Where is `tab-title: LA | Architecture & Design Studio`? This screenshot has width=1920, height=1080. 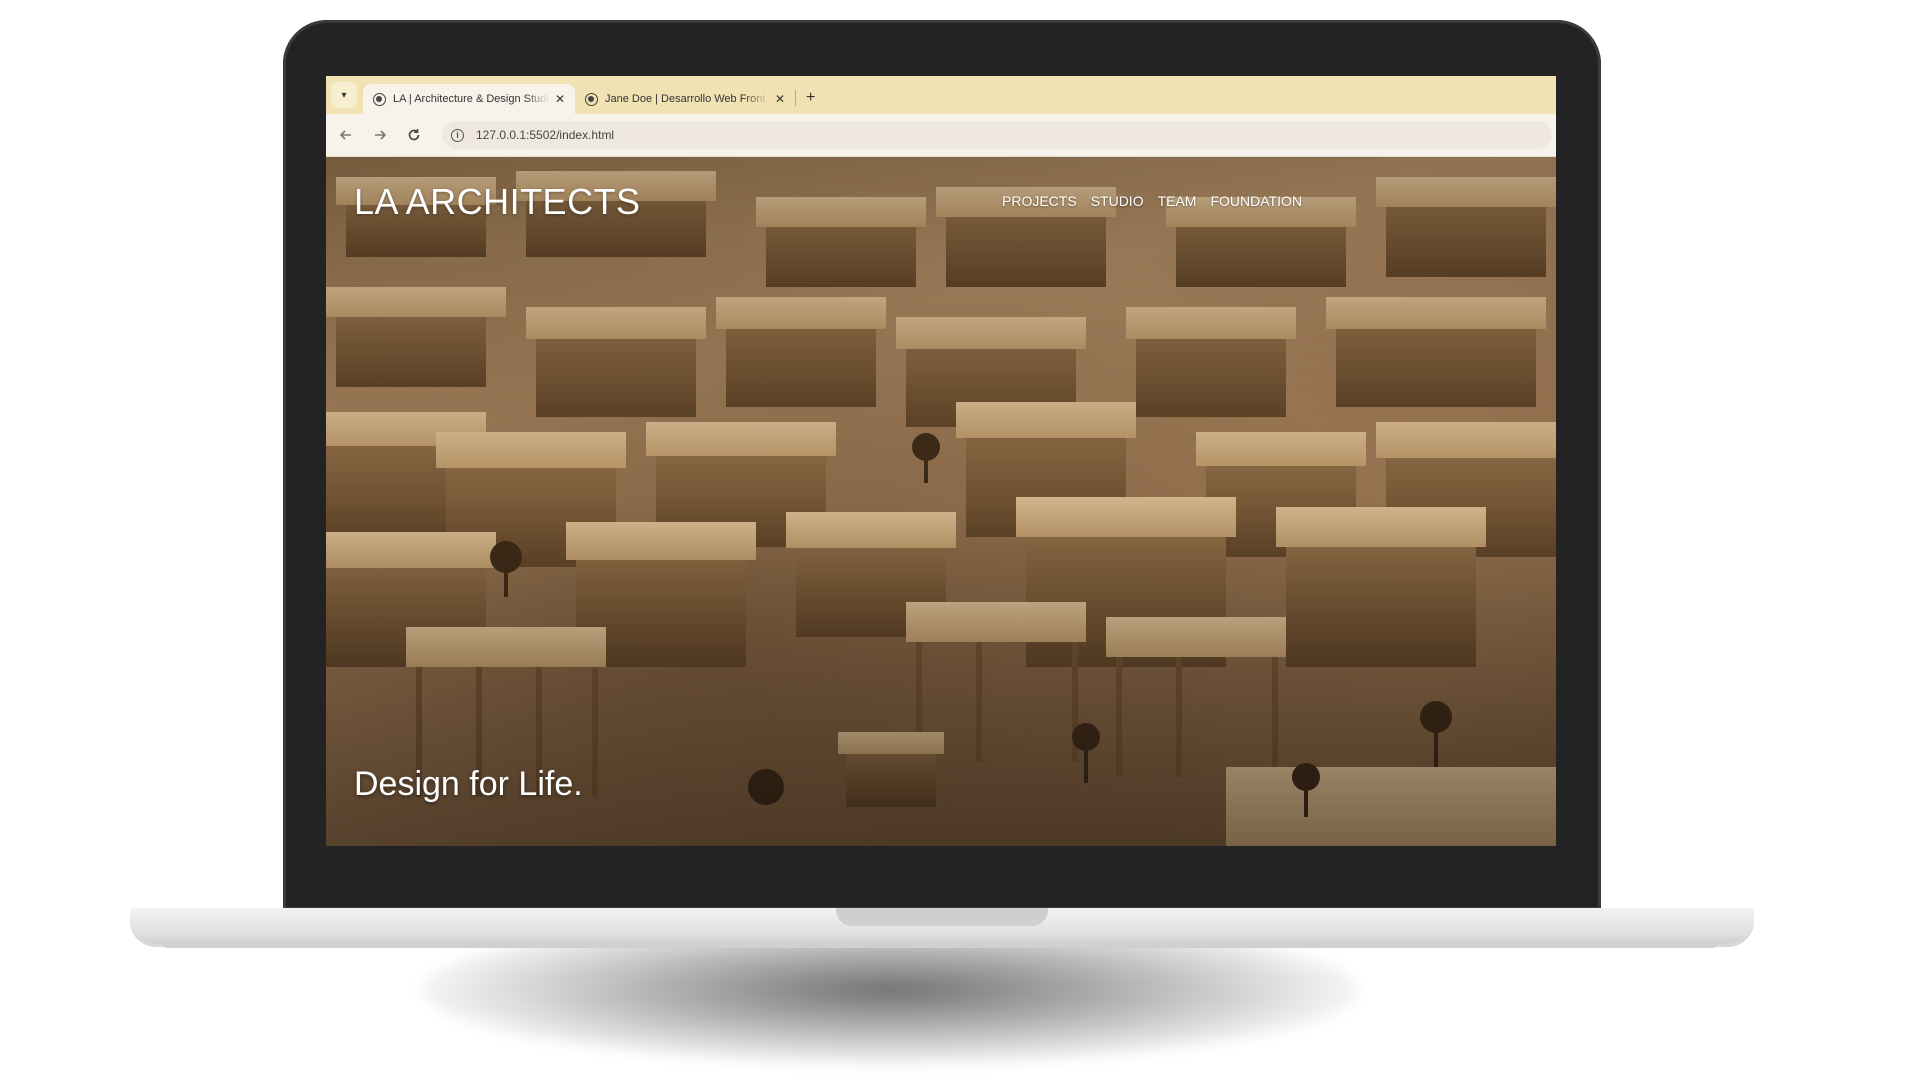 tab-title: LA | Architecture & Design Studio is located at coordinates (471, 99).